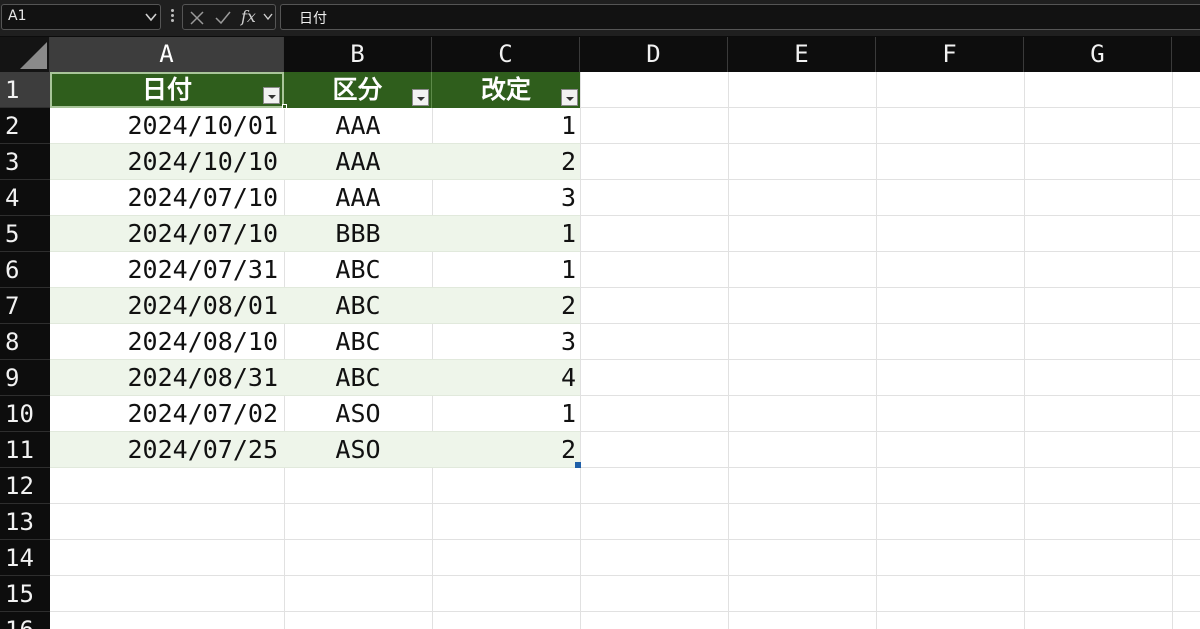 The height and width of the screenshot is (629, 1200). Describe the element at coordinates (1098, 54) in the screenshot. I see `column-header-g: G` at that location.